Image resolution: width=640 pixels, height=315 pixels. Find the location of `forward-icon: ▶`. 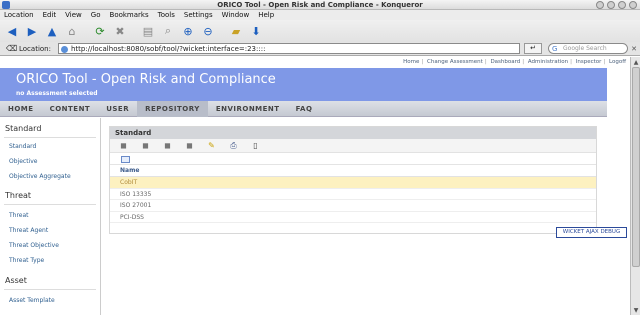

forward-icon: ▶ is located at coordinates (32, 31).